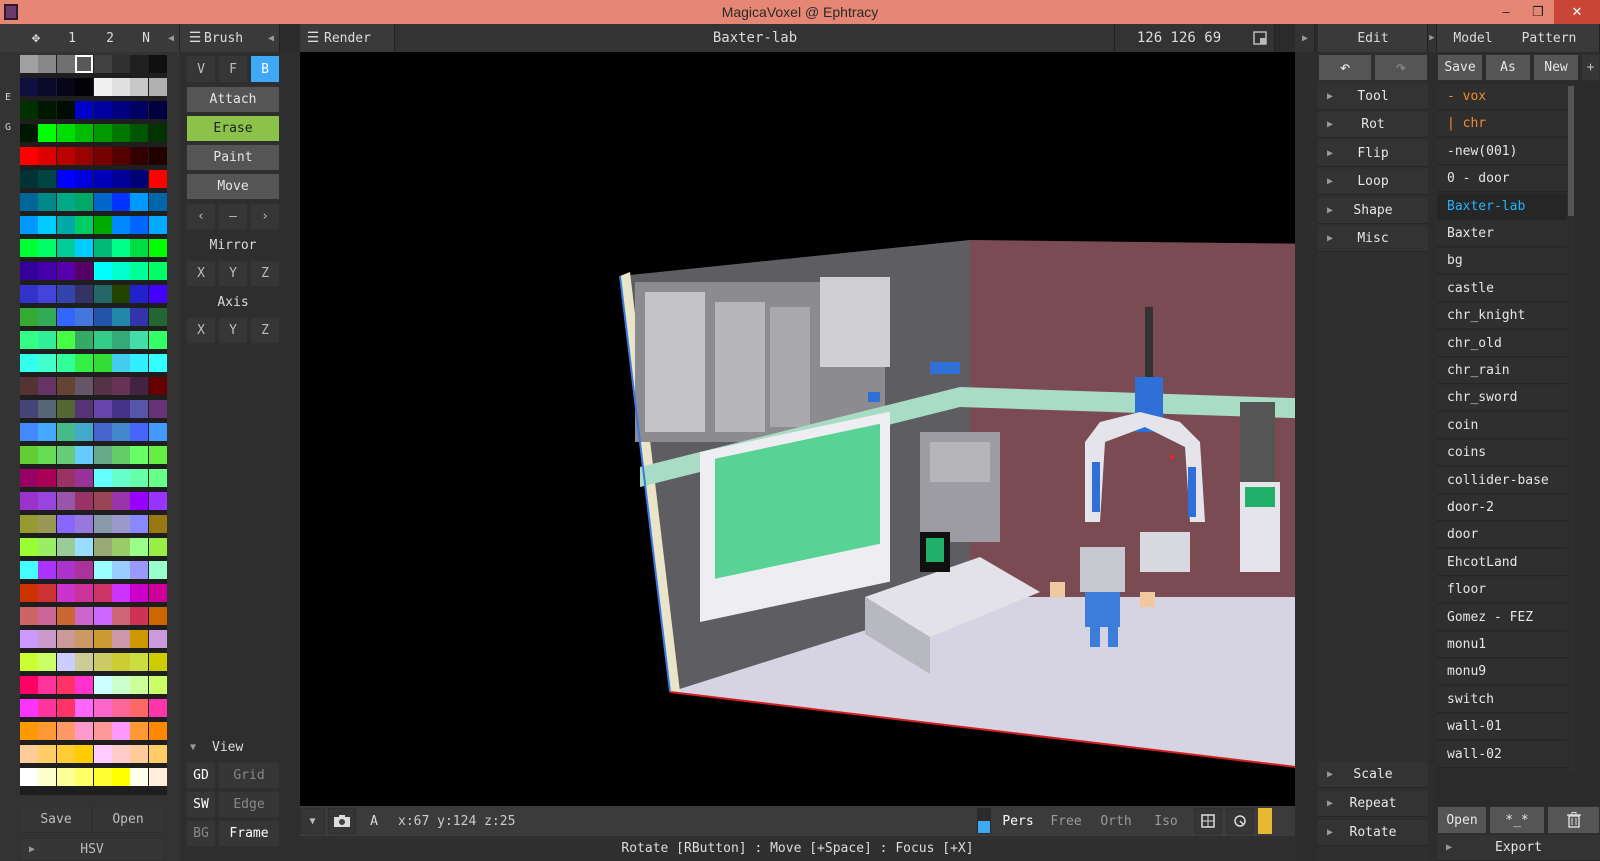  What do you see at coordinates (233, 216) in the screenshot?
I see `brush-reset-button: –` at bounding box center [233, 216].